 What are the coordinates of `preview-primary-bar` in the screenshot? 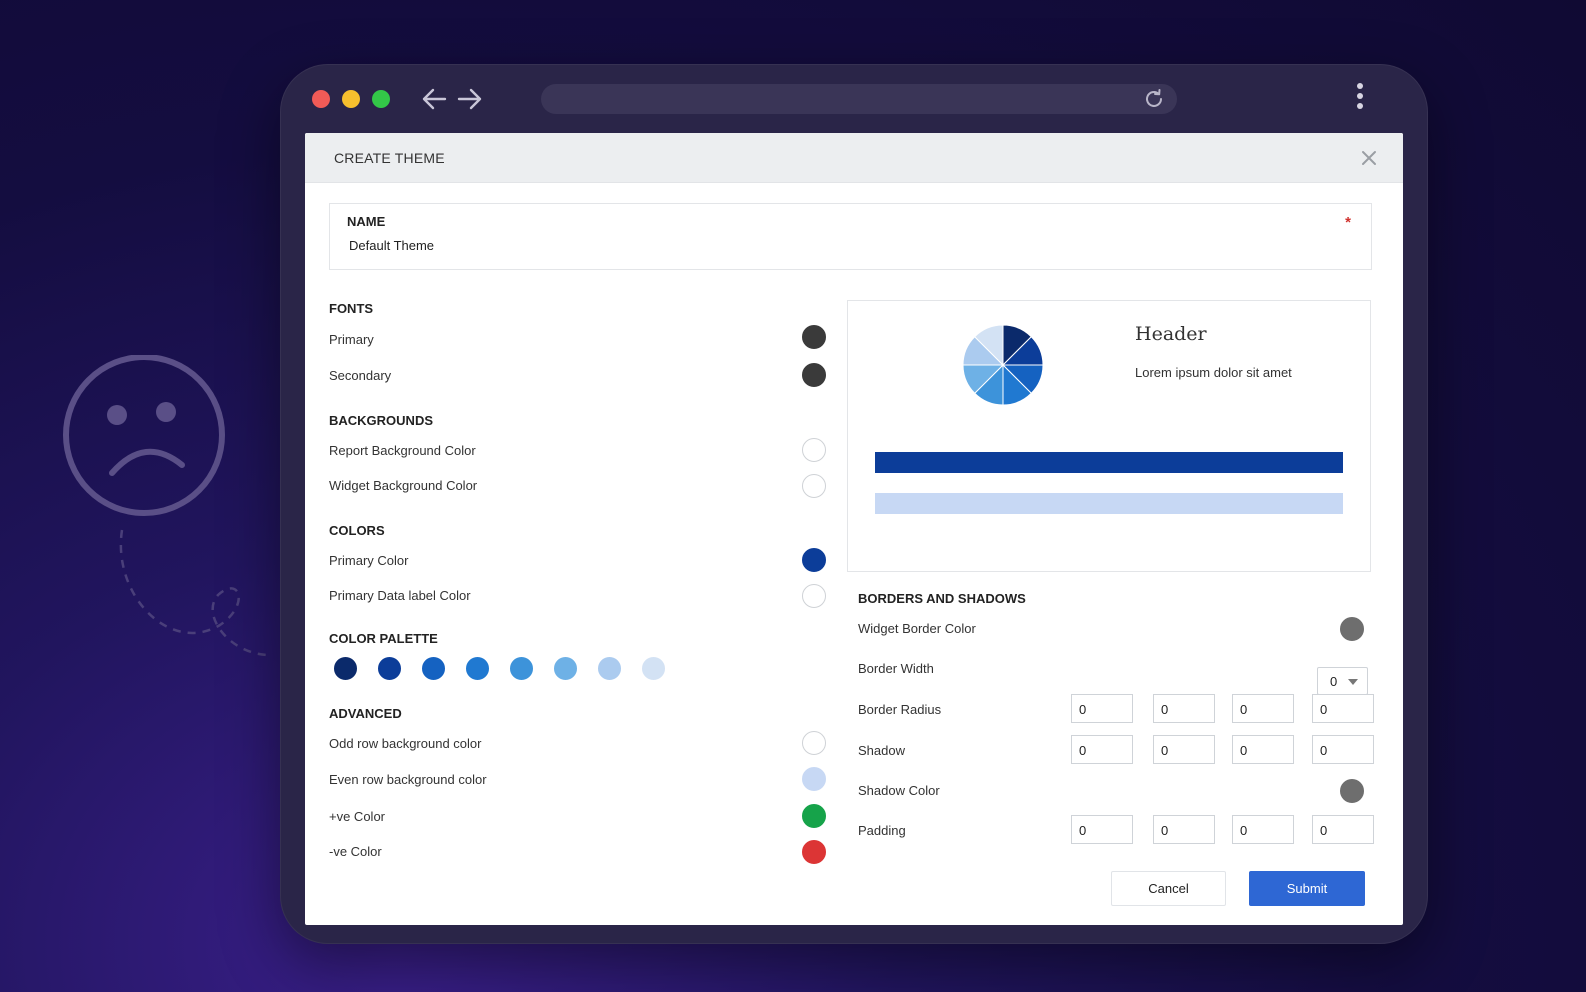 It's located at (1109, 462).